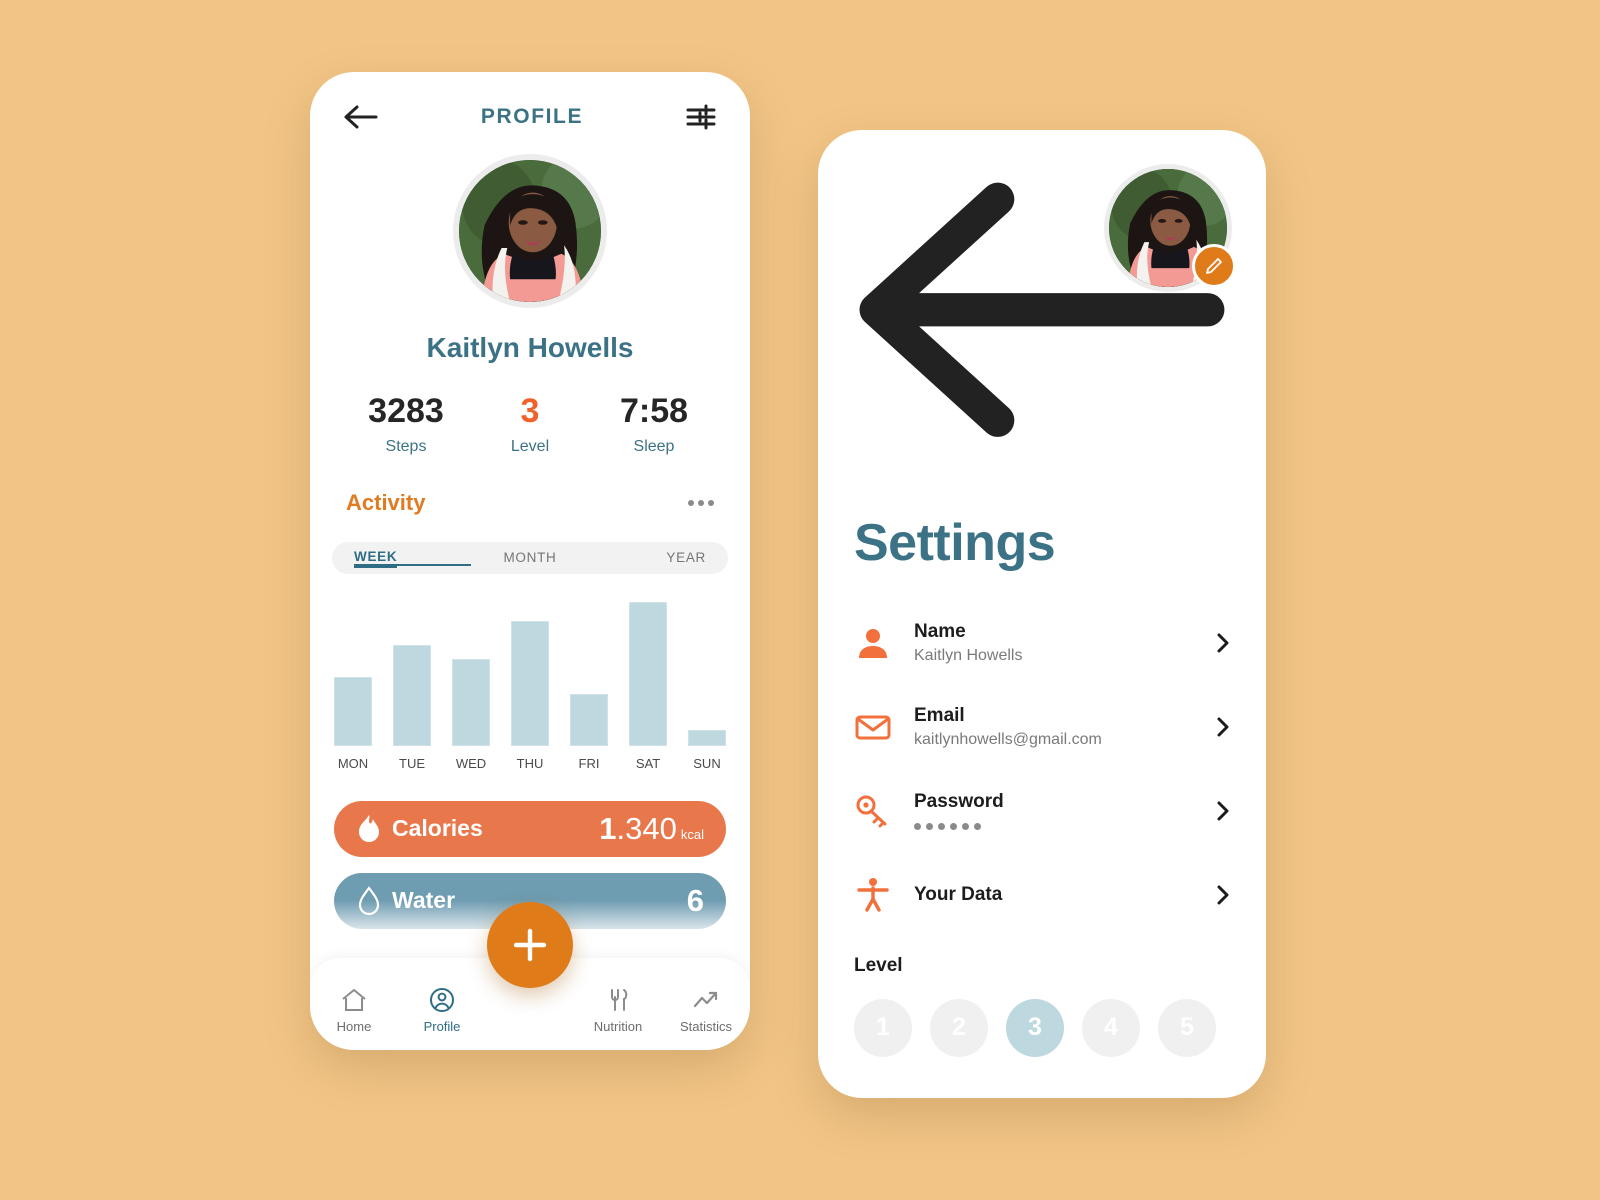  What do you see at coordinates (1042, 727) in the screenshot?
I see `setting-row-email: Email kaitlynhowells@gmail.com` at bounding box center [1042, 727].